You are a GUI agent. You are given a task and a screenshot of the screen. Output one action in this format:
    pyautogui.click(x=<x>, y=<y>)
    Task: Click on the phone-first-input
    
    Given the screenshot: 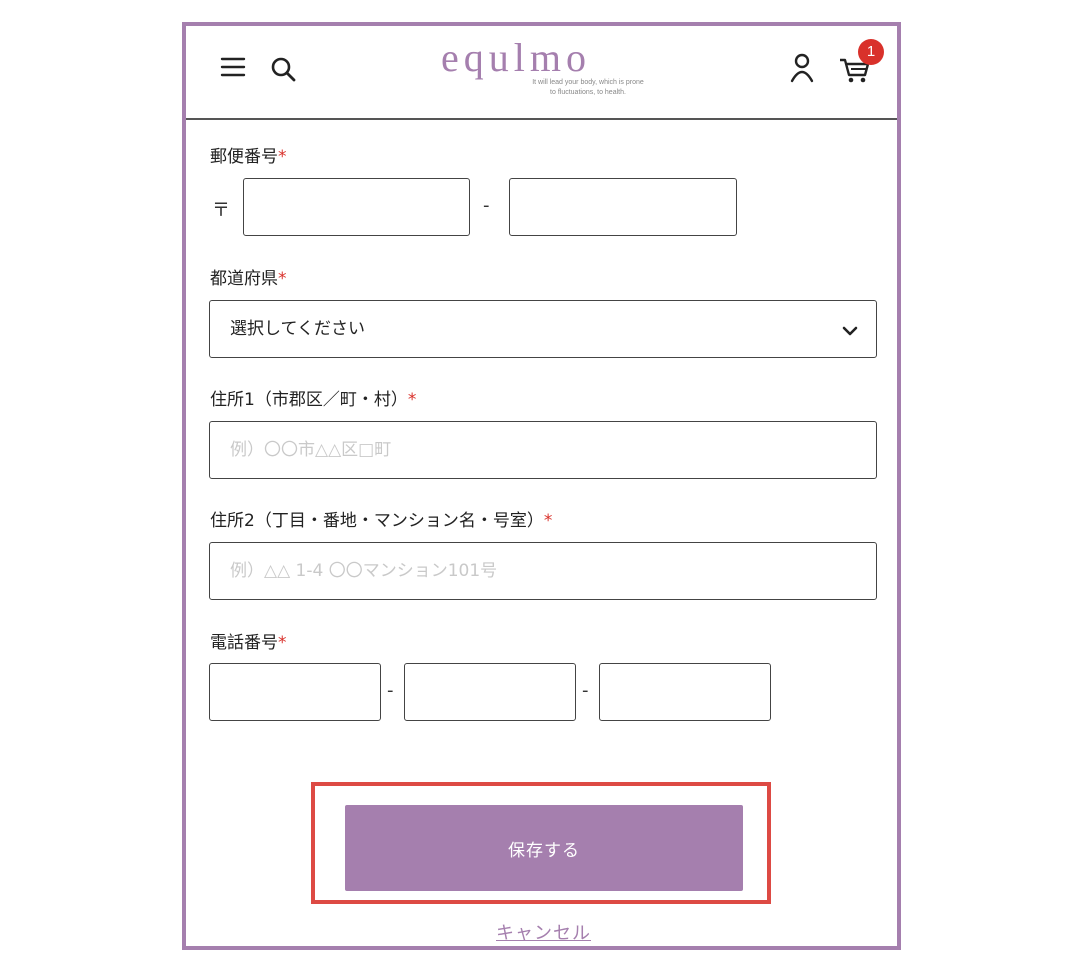 What is the action you would take?
    pyautogui.click(x=295, y=692)
    